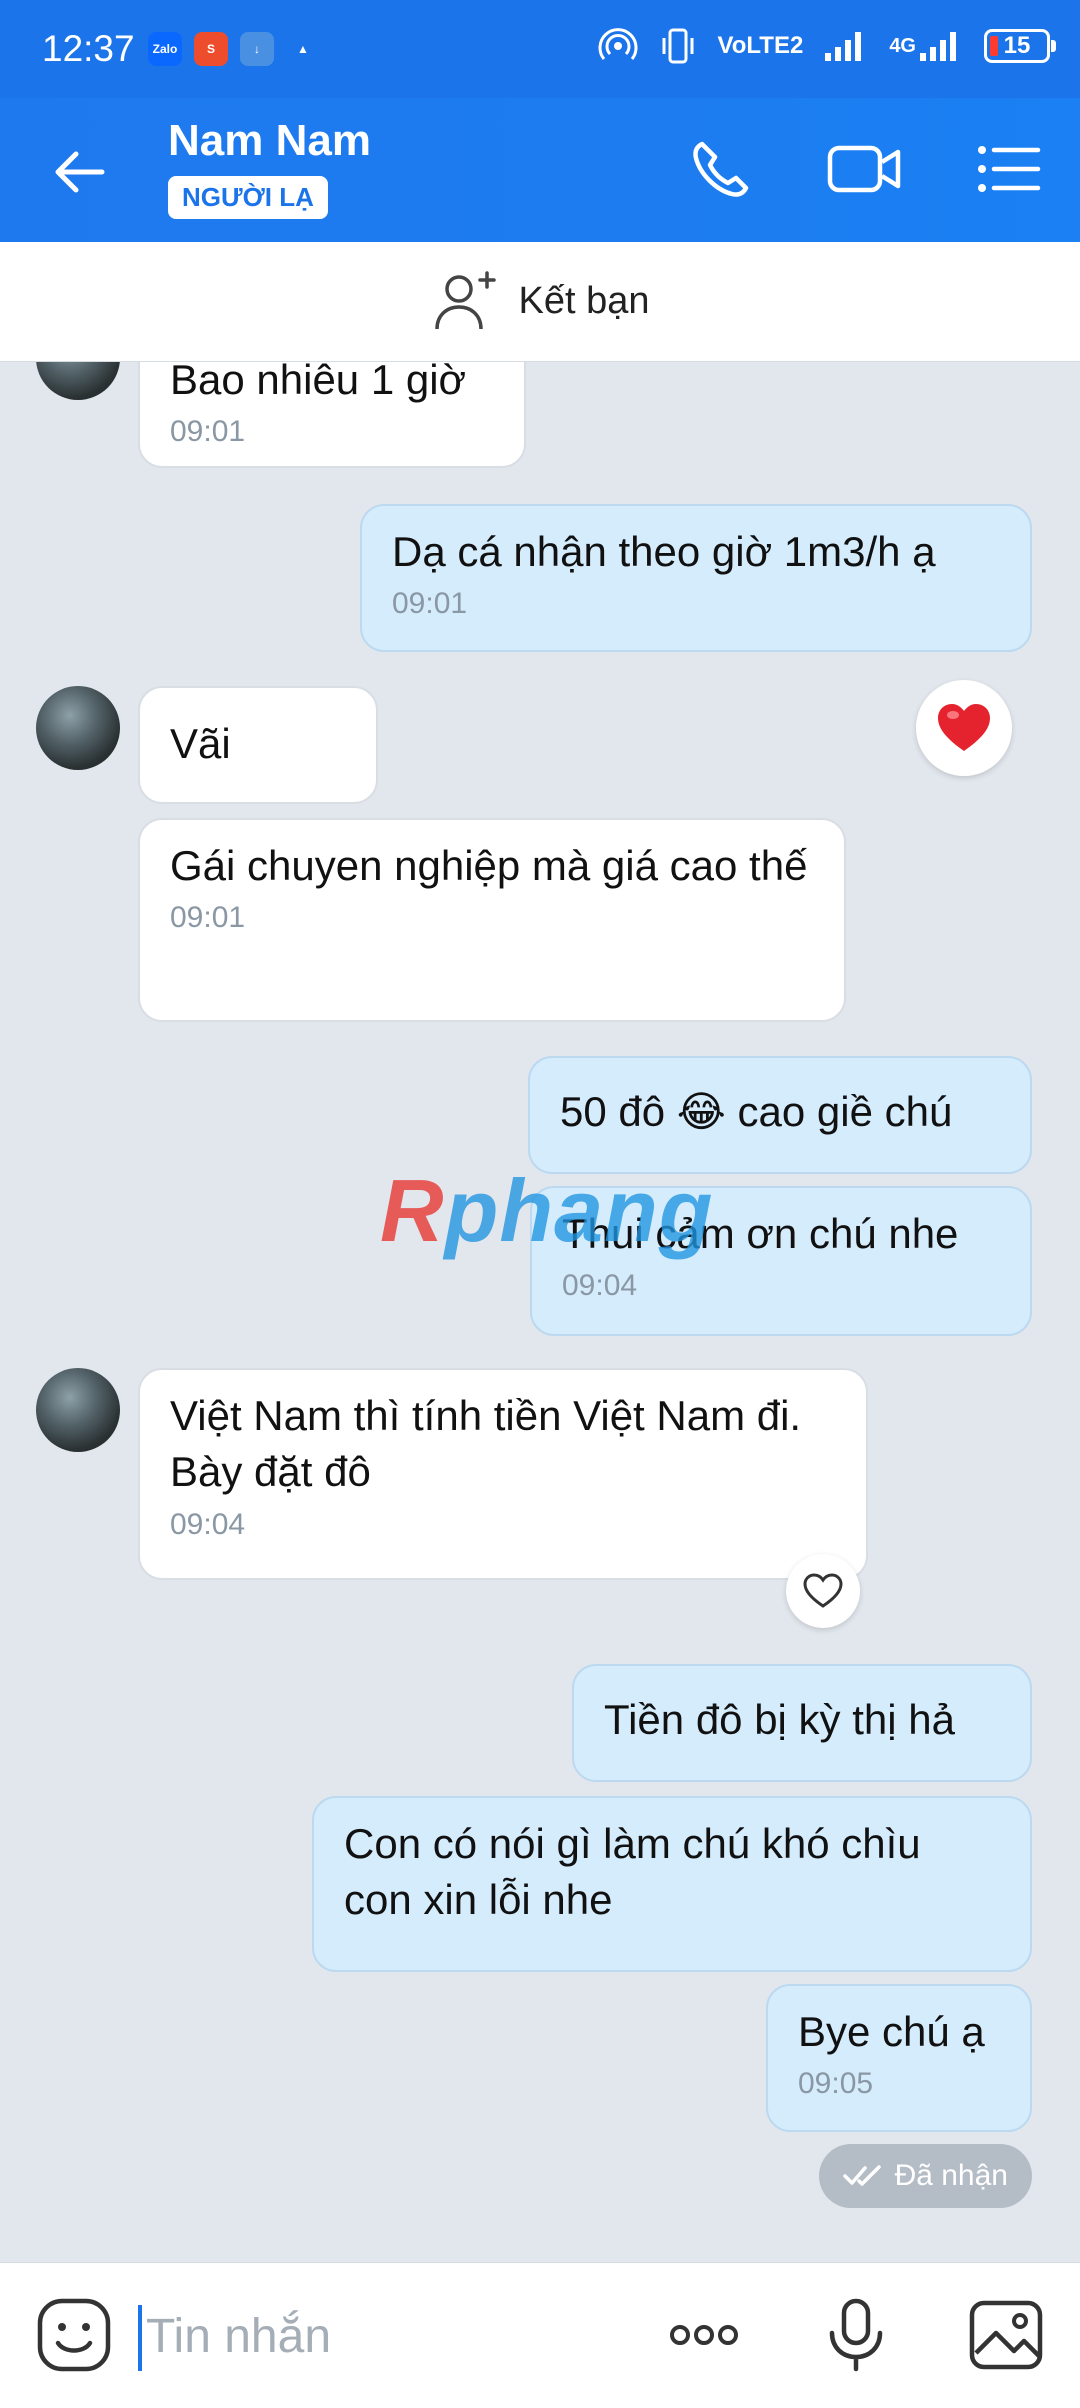 The height and width of the screenshot is (2408, 1080). What do you see at coordinates (248, 197) in the screenshot?
I see `stranger-badge: NGƯỜI LẠ` at bounding box center [248, 197].